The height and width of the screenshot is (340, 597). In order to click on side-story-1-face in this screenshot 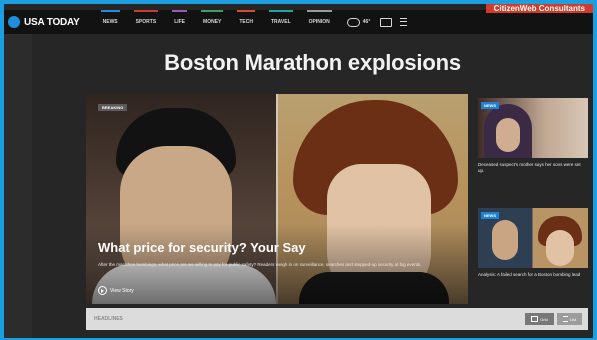, I will do `click(508, 135)`.